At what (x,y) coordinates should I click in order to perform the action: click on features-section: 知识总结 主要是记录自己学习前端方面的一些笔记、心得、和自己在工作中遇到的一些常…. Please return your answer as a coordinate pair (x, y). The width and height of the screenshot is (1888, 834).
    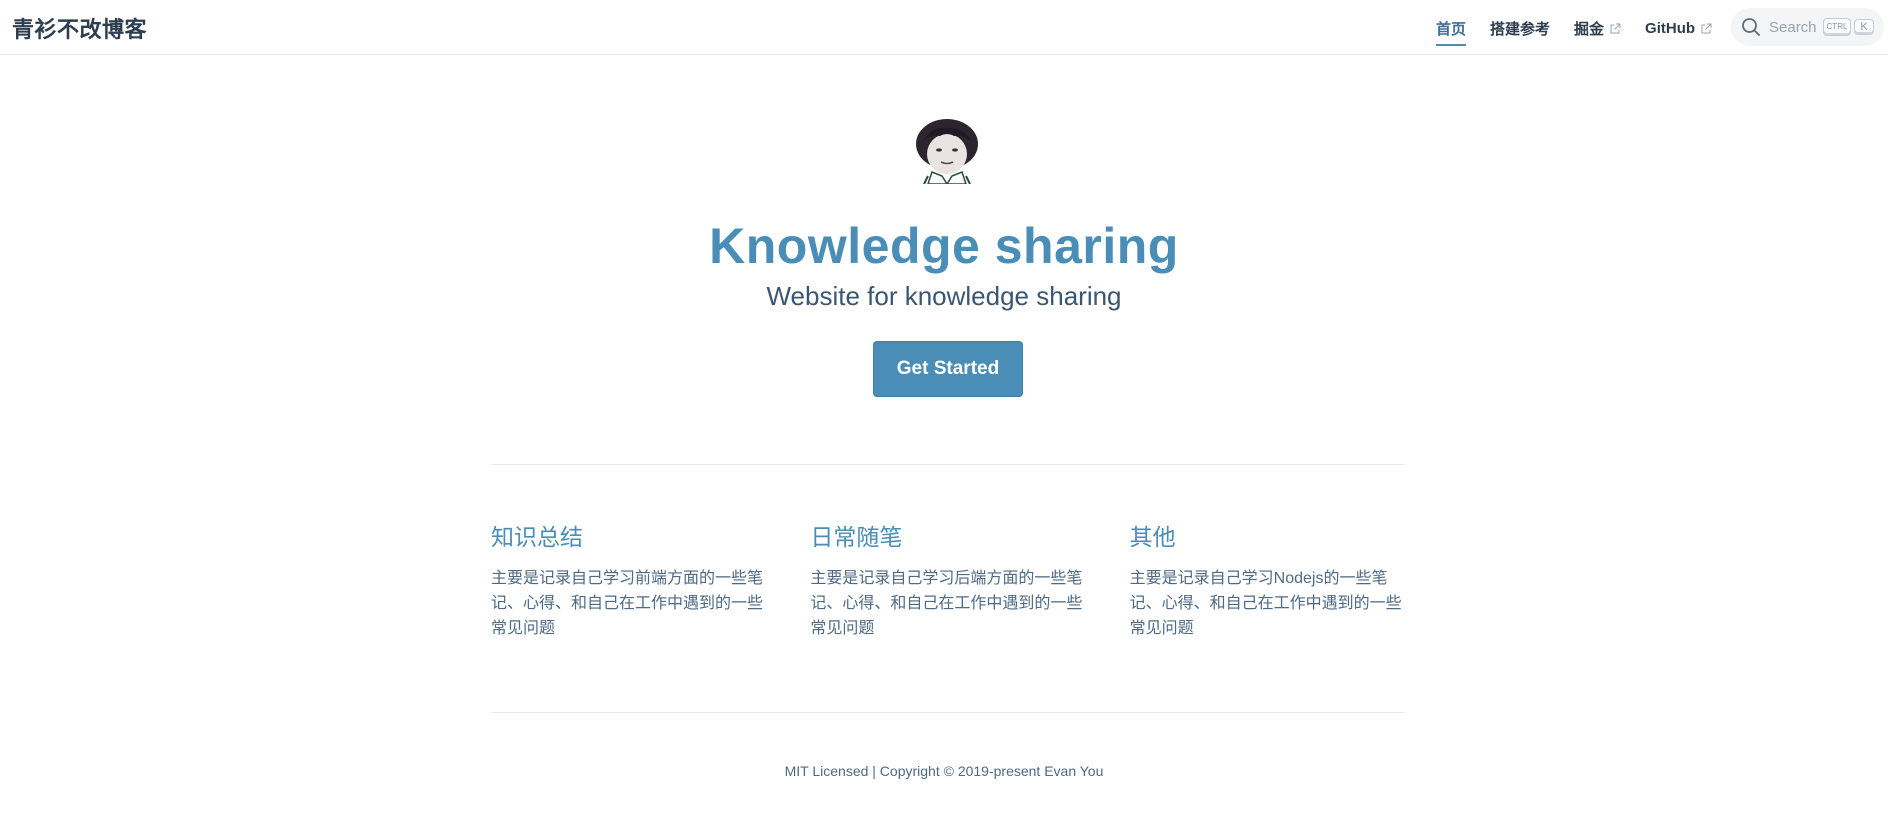
    Looking at the image, I should click on (948, 579).